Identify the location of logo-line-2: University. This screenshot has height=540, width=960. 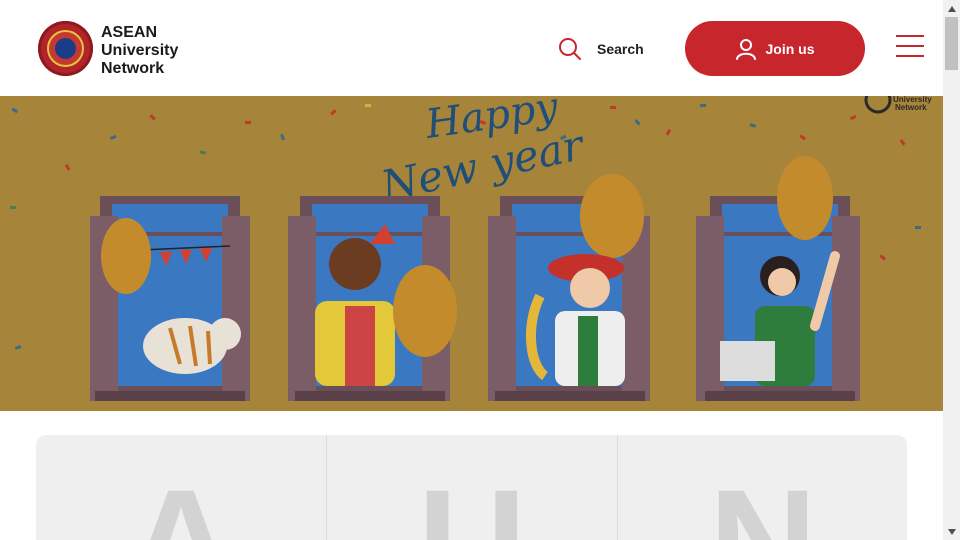
(140, 50).